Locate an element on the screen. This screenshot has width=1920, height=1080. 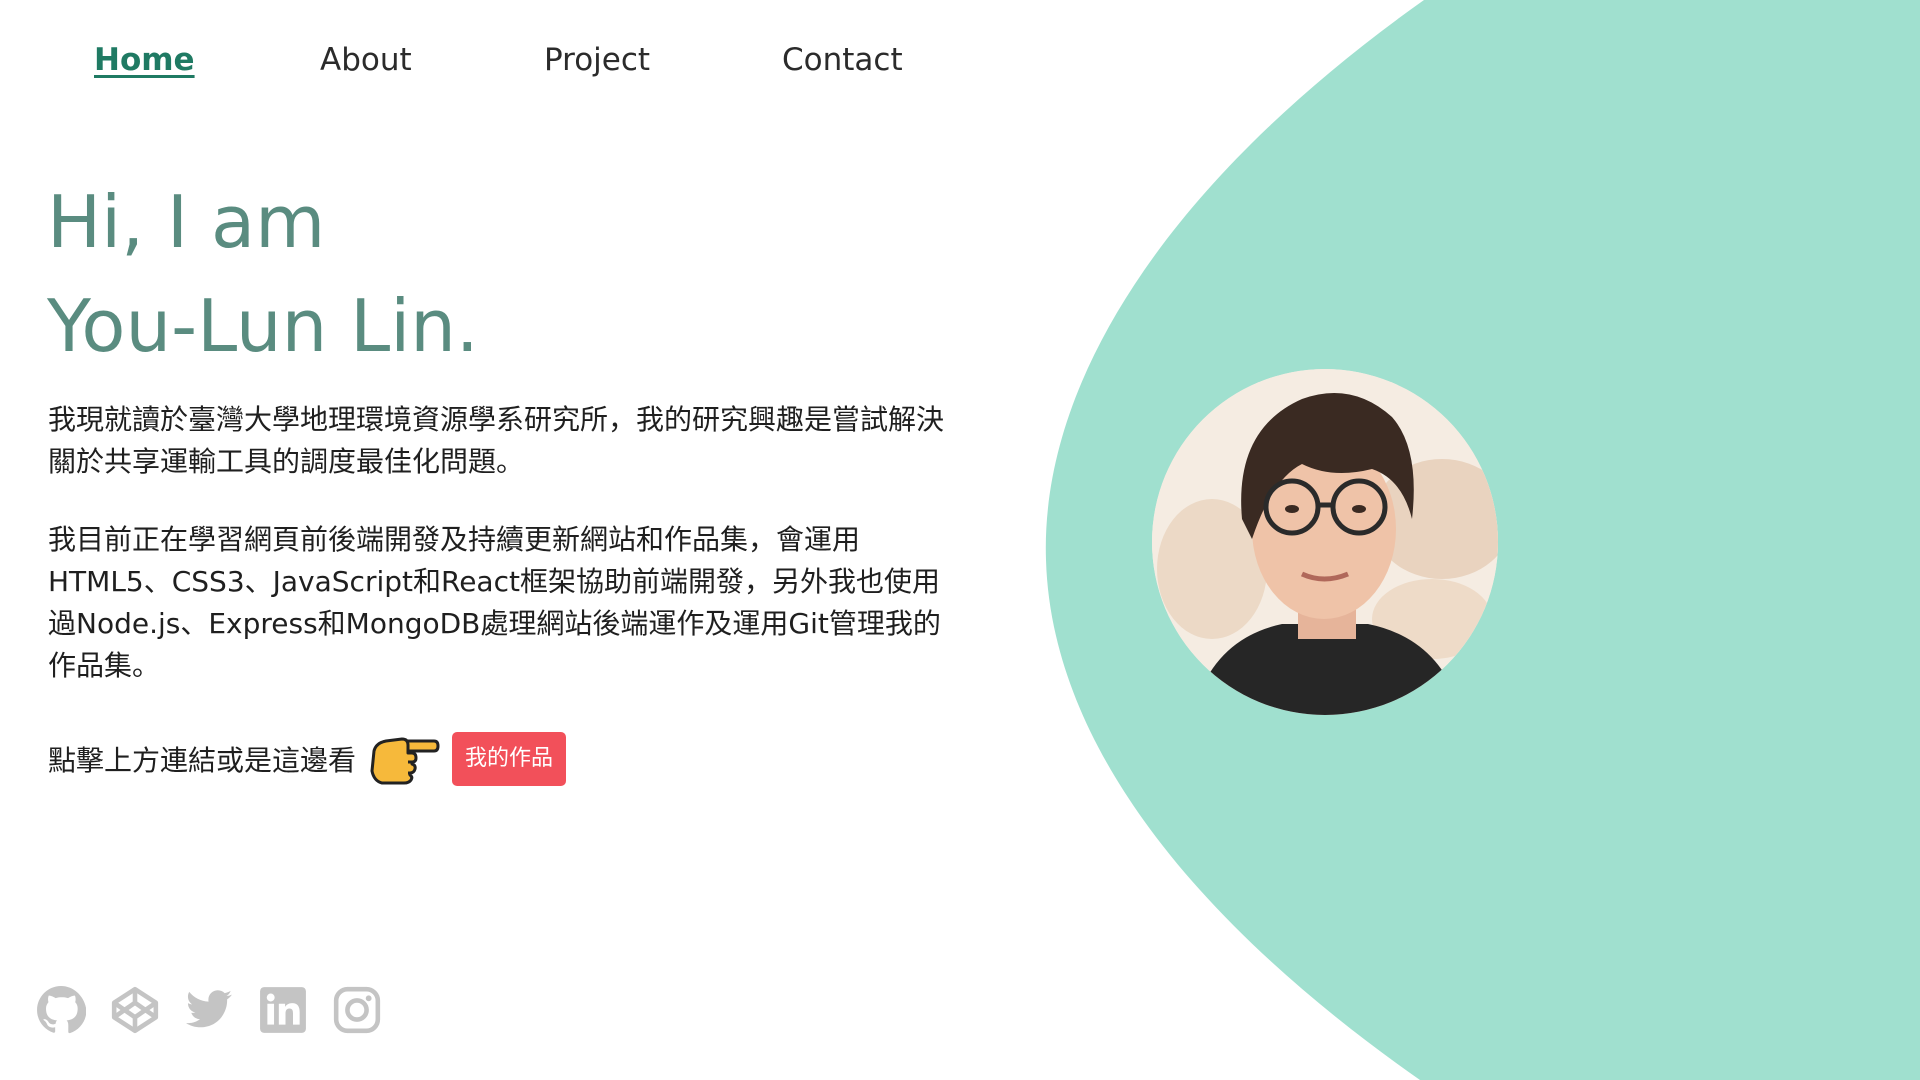
hero-heading: Hi, I am You-Lun Lin. is located at coordinates (263, 274).